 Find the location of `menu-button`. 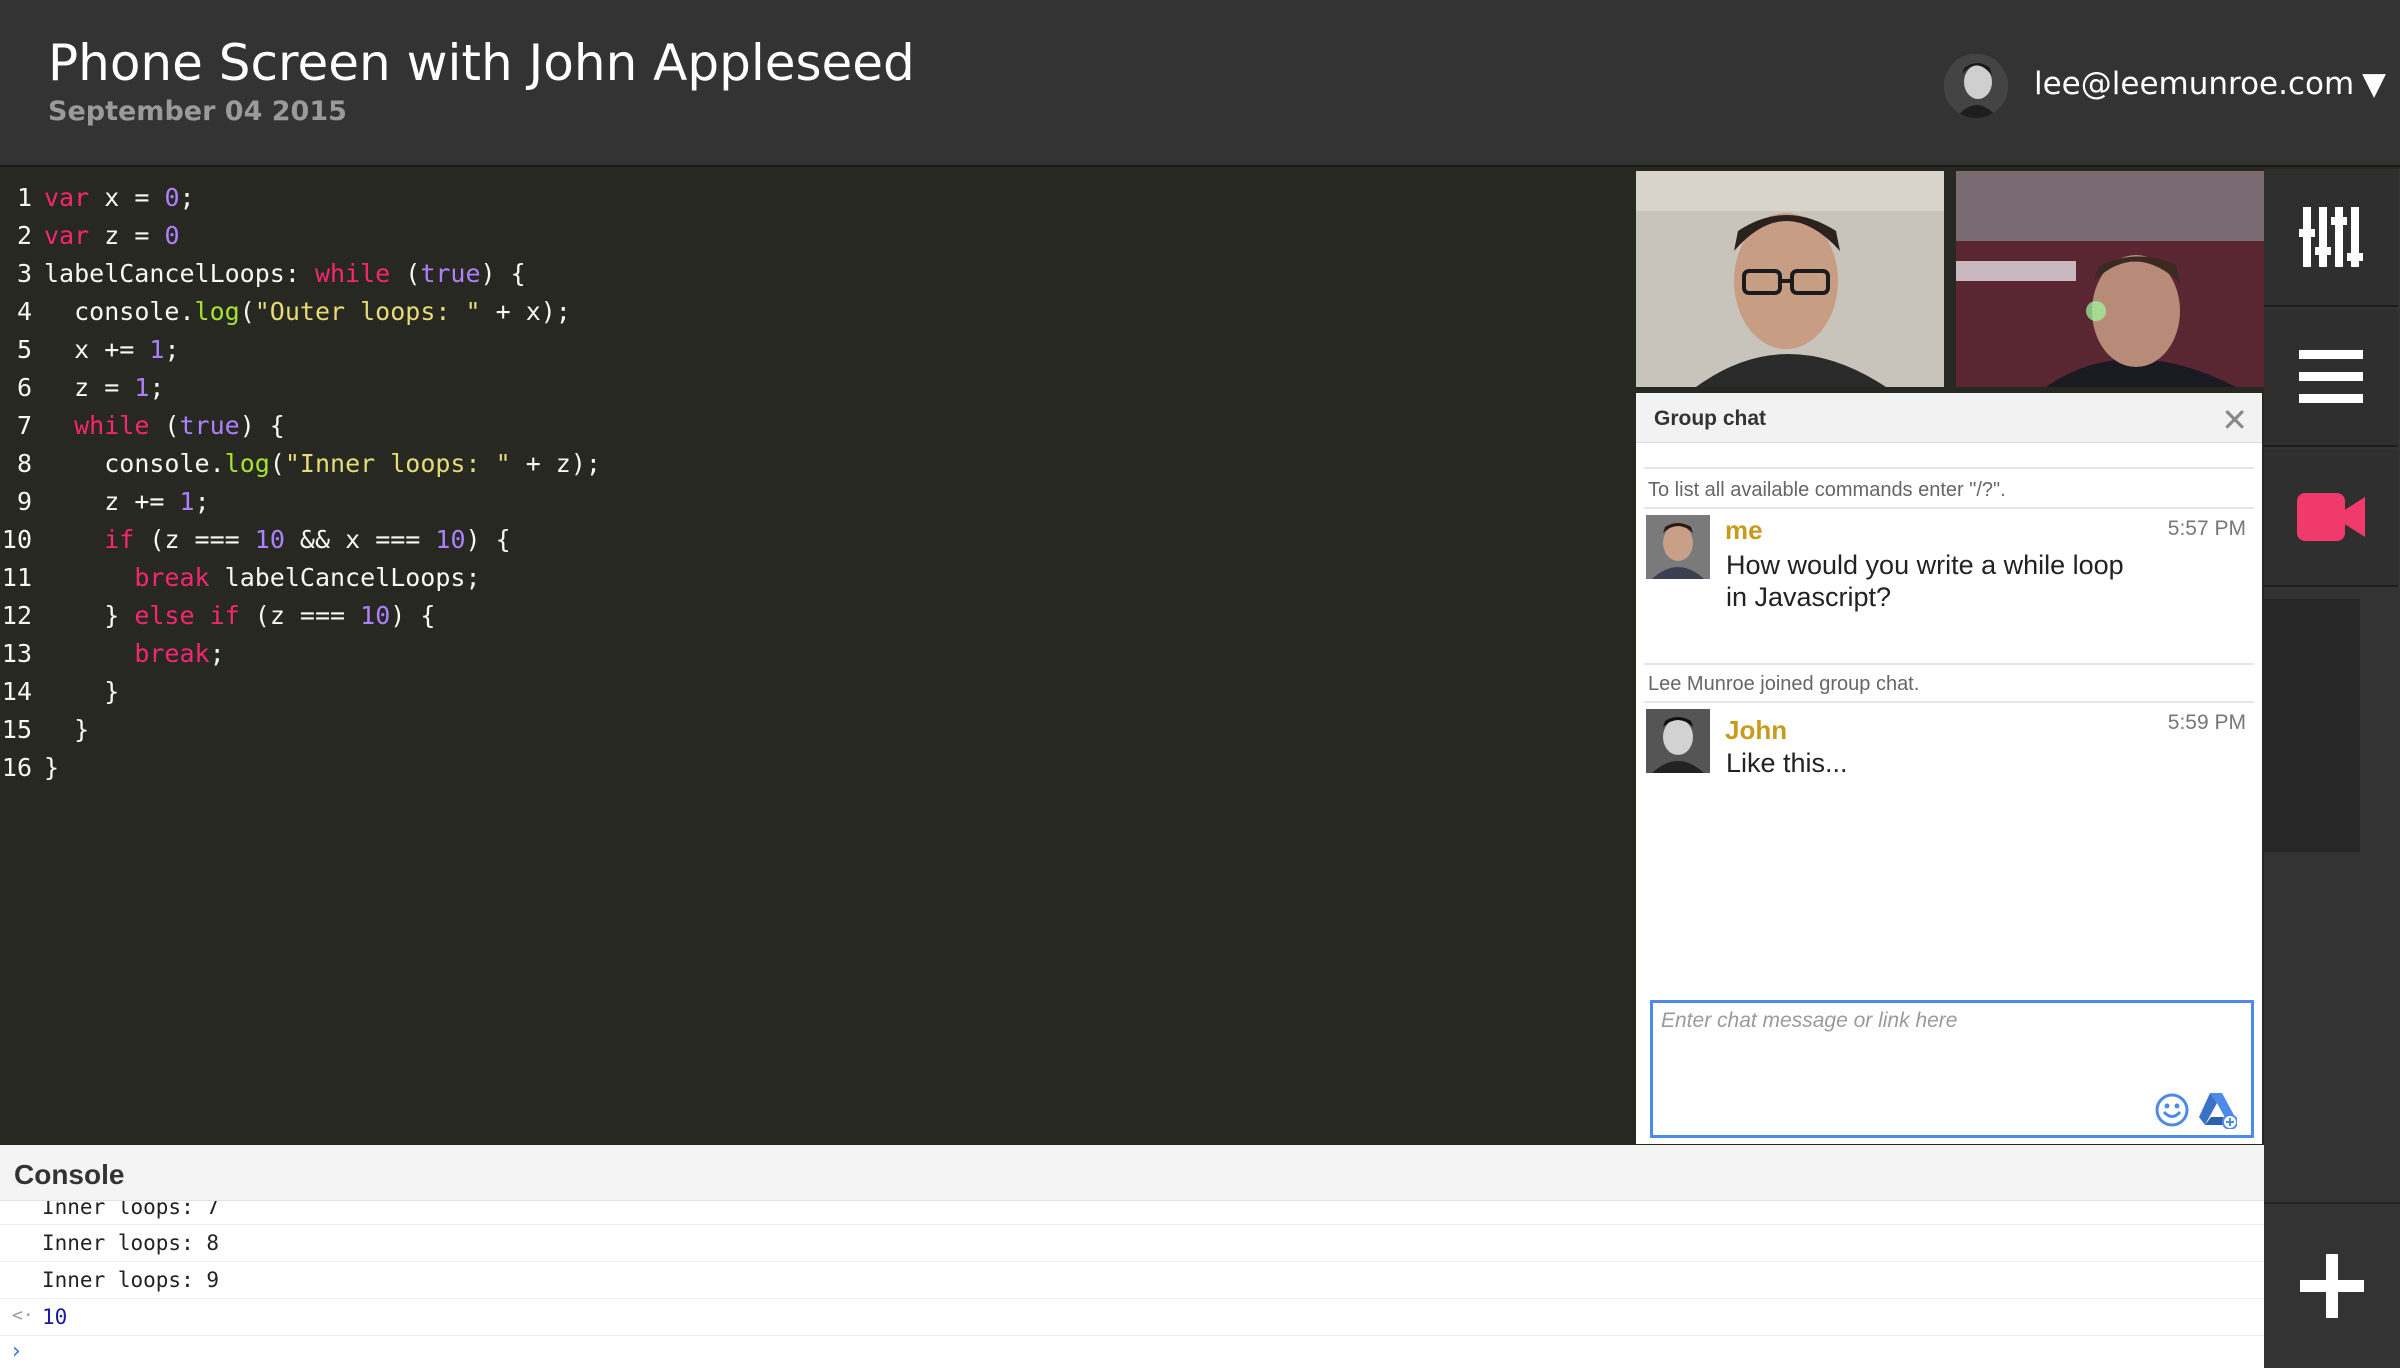

menu-button is located at coordinates (2331, 378).